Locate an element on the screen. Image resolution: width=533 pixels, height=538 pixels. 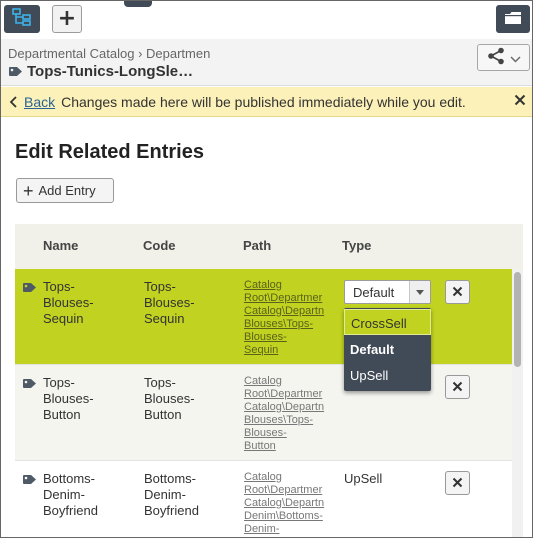
column-header-name: Name is located at coordinates (60, 245).